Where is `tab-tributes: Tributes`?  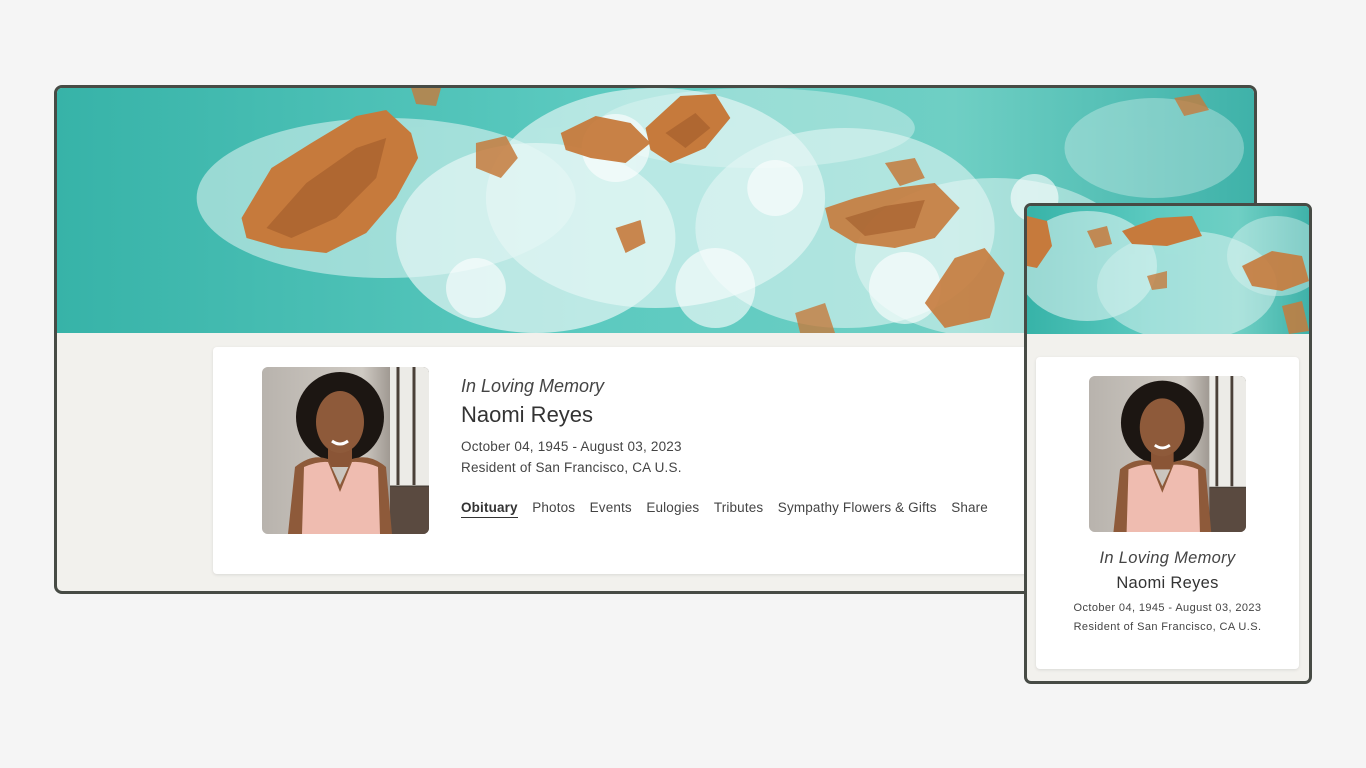
tab-tributes: Tributes is located at coordinates (738, 509).